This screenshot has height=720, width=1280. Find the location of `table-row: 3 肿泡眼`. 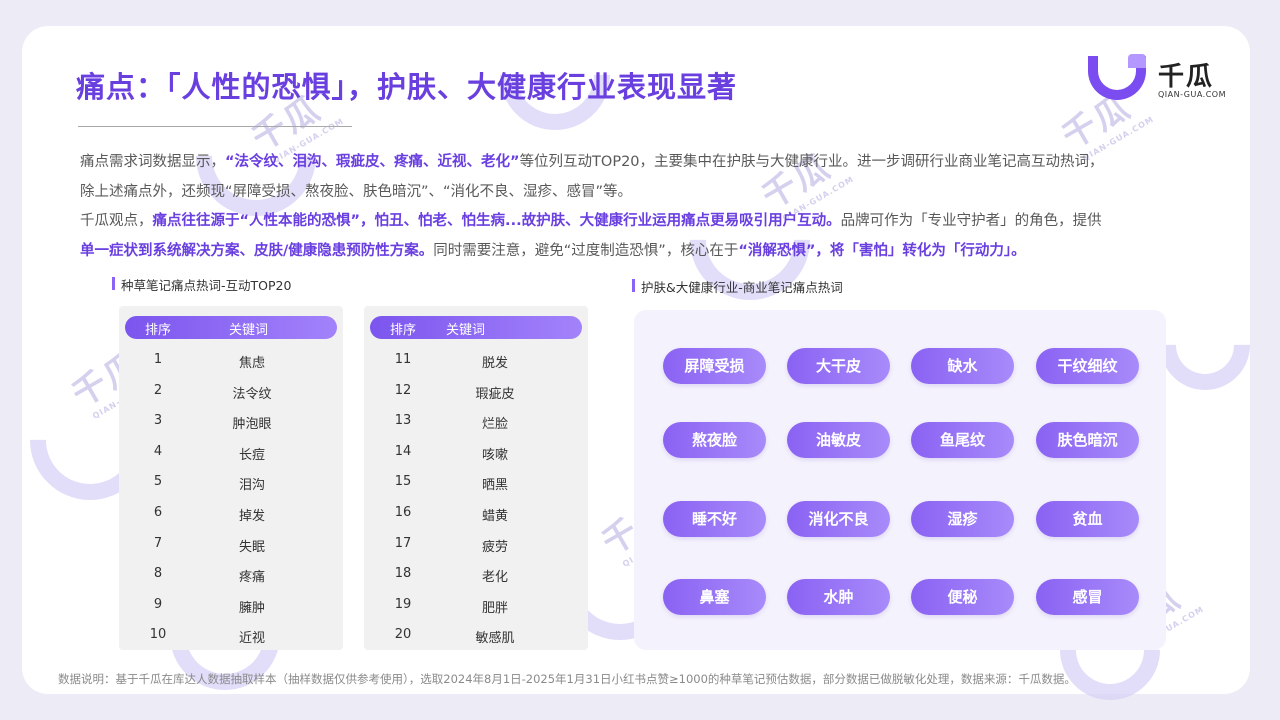

table-row: 3 肿泡眼 is located at coordinates (231, 422).